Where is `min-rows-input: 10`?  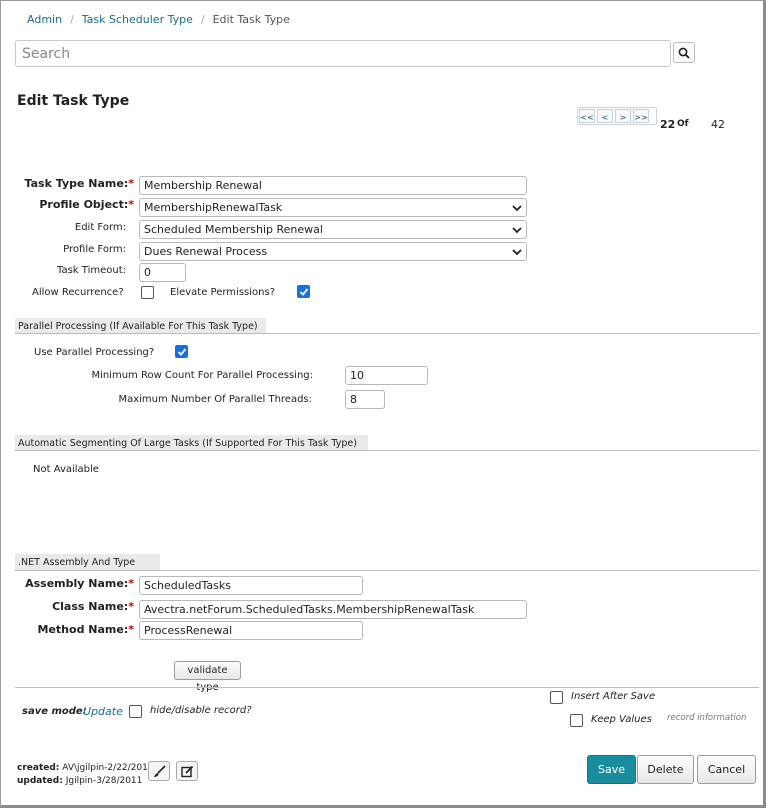
min-rows-input: 10 is located at coordinates (386, 375).